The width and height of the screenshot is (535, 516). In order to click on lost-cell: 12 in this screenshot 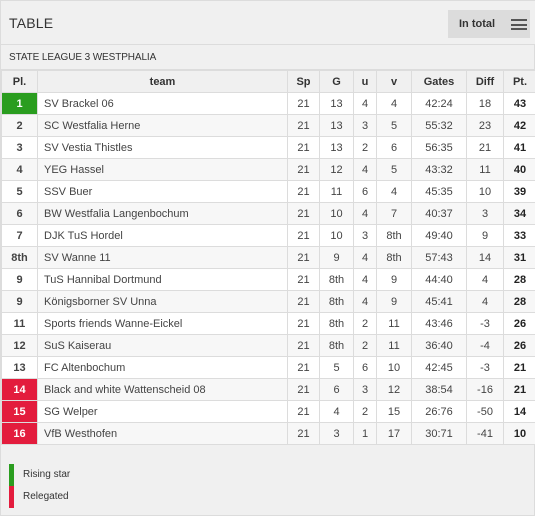, I will do `click(394, 389)`.